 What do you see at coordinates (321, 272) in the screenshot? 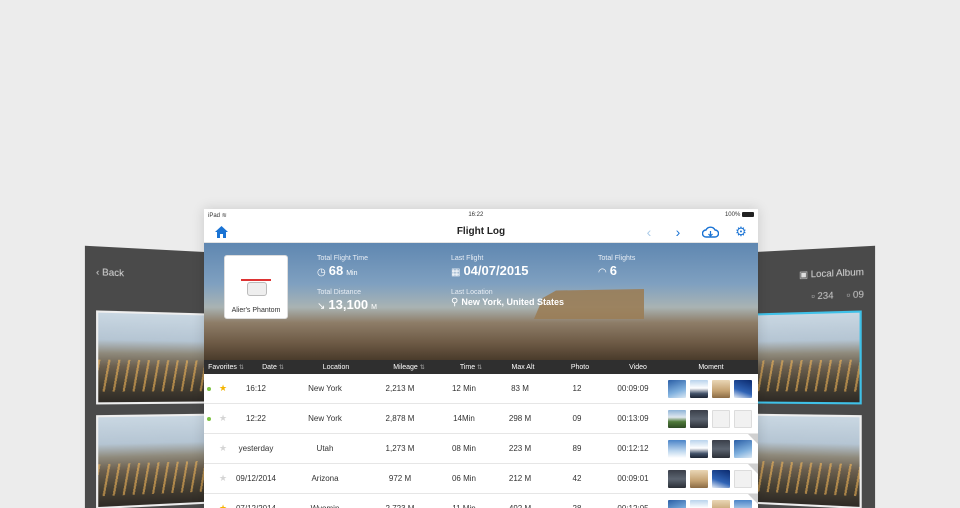
I see `clock-icon: ◷` at bounding box center [321, 272].